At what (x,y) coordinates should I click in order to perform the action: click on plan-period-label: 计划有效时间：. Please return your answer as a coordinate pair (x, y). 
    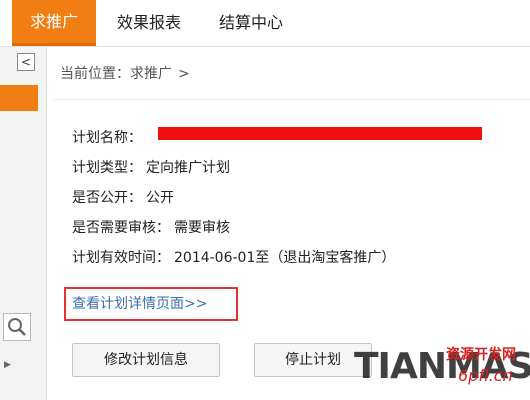
    Looking at the image, I should click on (121, 258).